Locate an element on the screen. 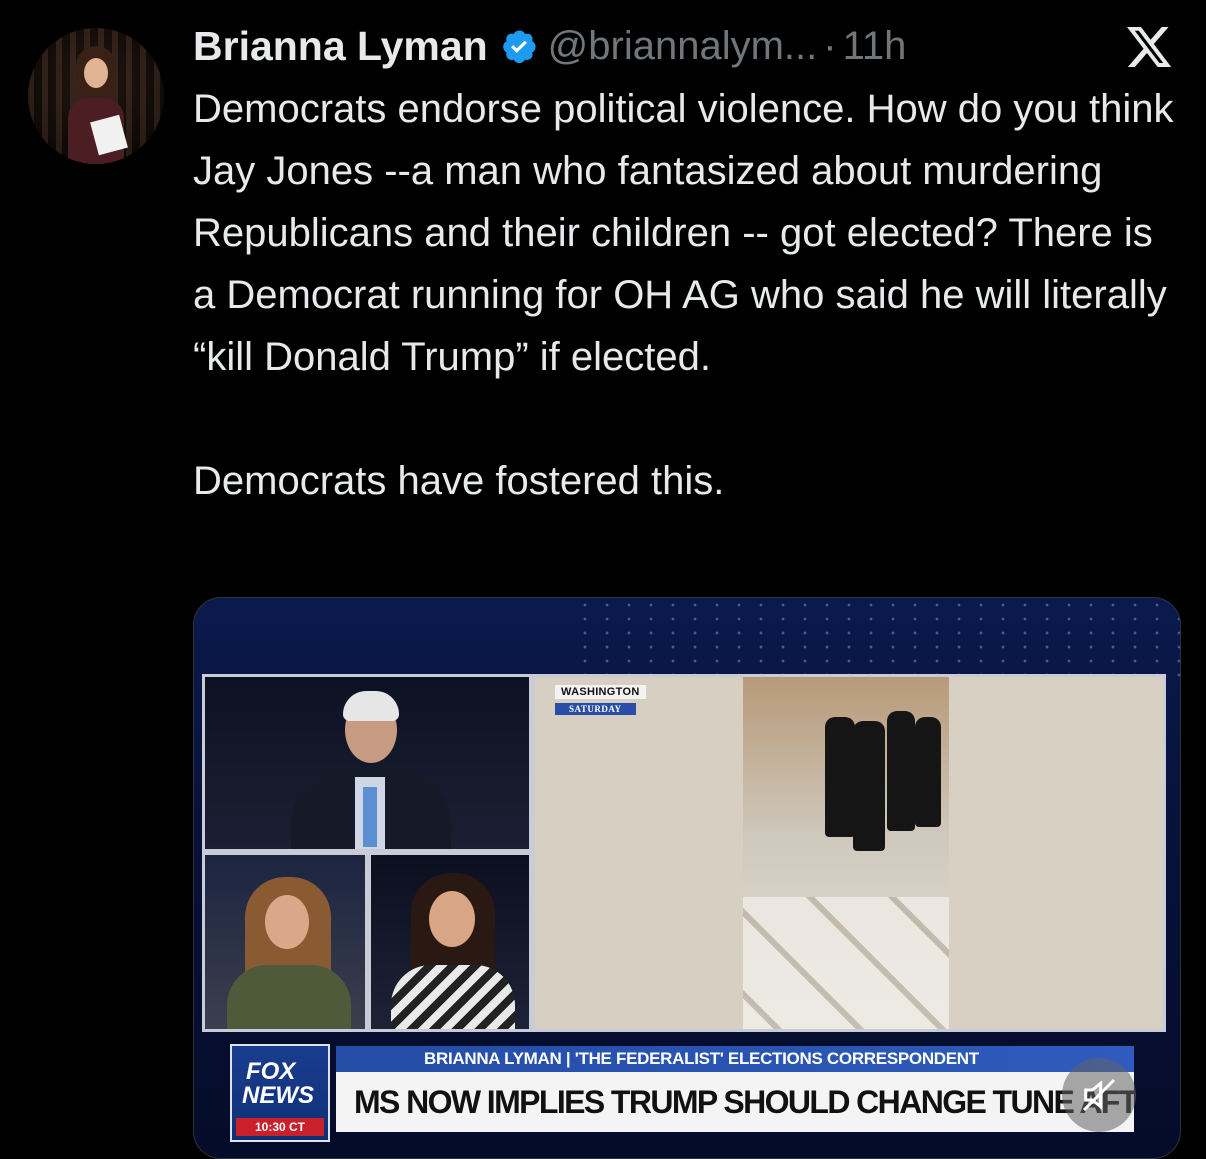  location-tag: WASHINGTON SATURDAY is located at coordinates (600, 701).